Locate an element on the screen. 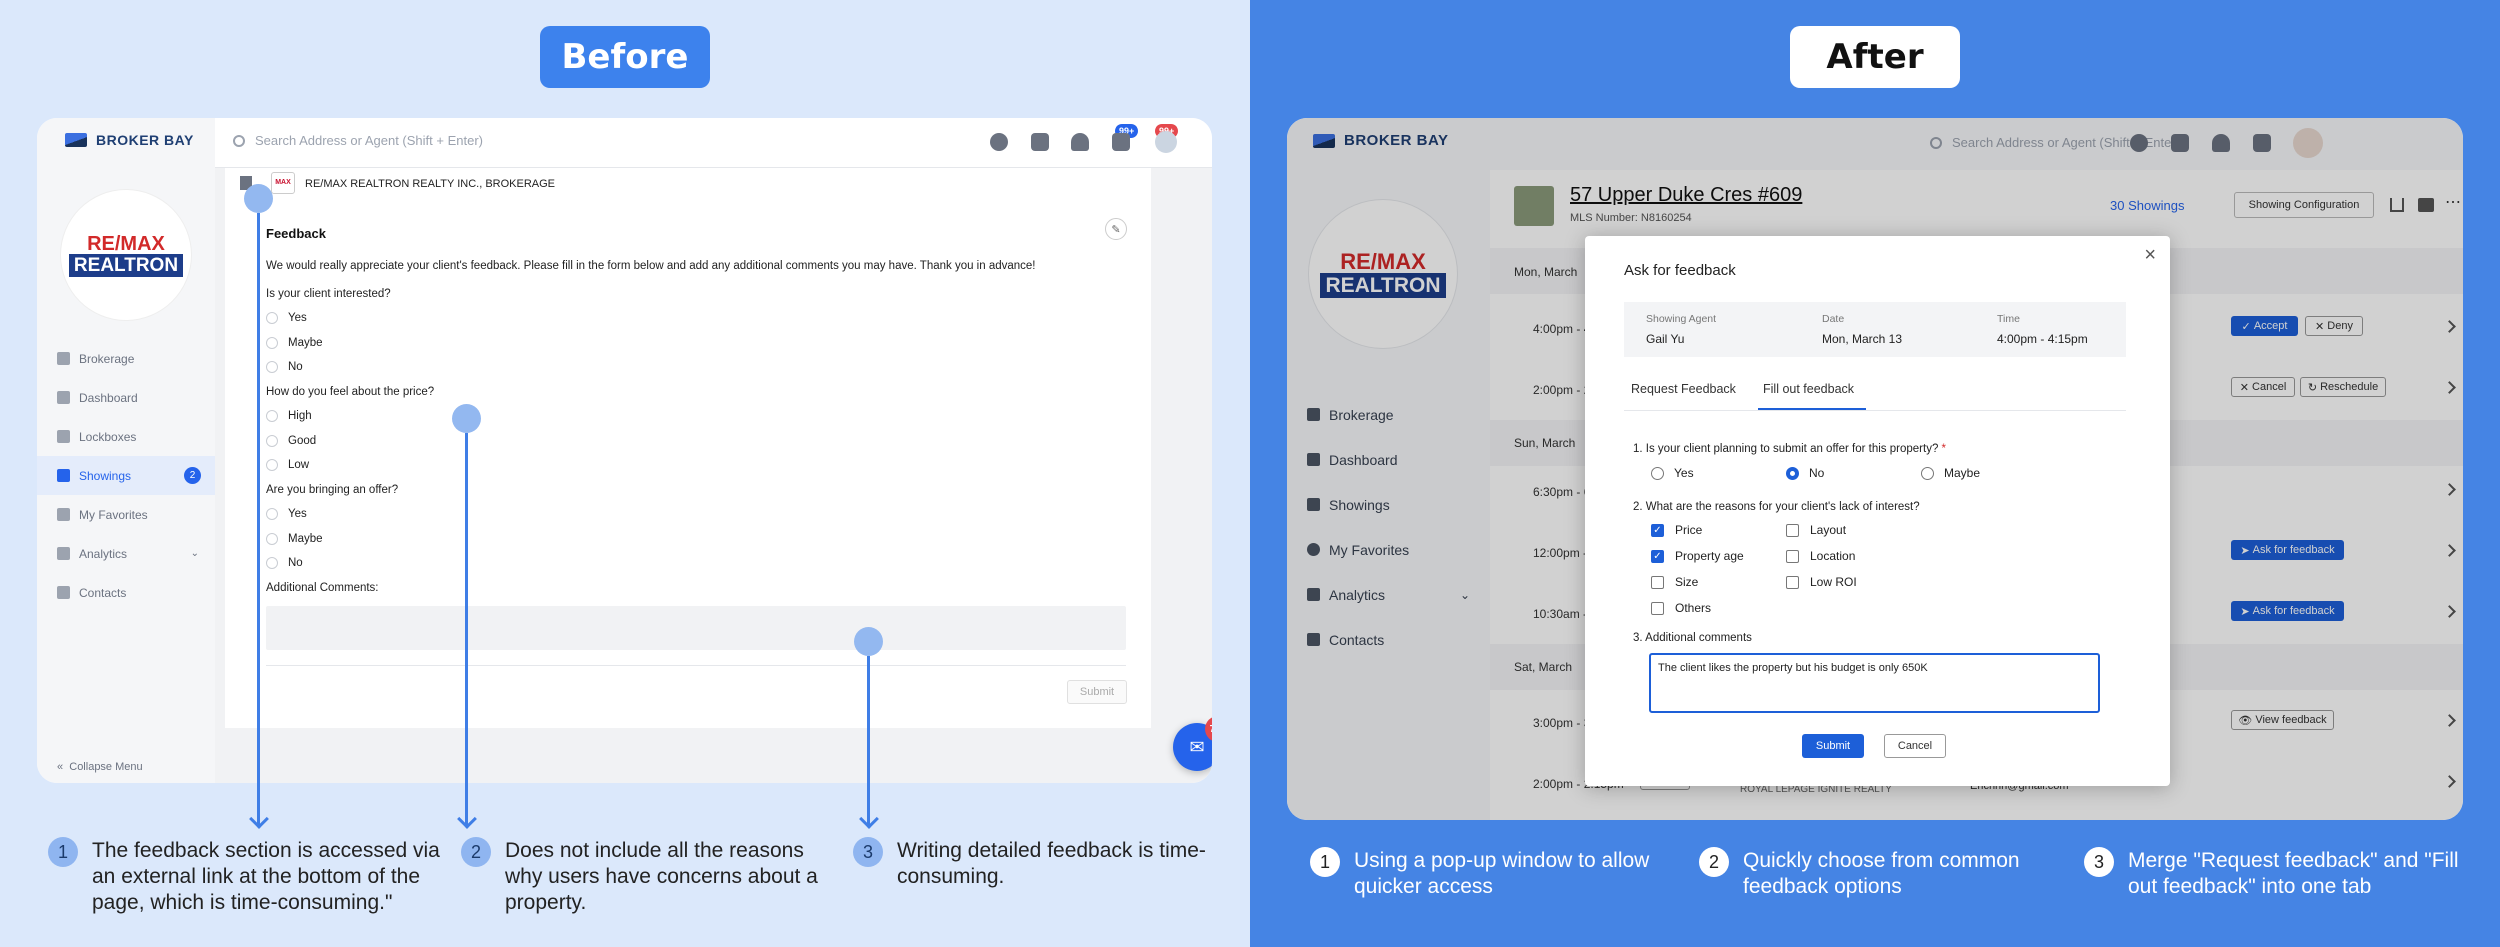  question-offer: Are you bringing an offer? is located at coordinates (332, 490).